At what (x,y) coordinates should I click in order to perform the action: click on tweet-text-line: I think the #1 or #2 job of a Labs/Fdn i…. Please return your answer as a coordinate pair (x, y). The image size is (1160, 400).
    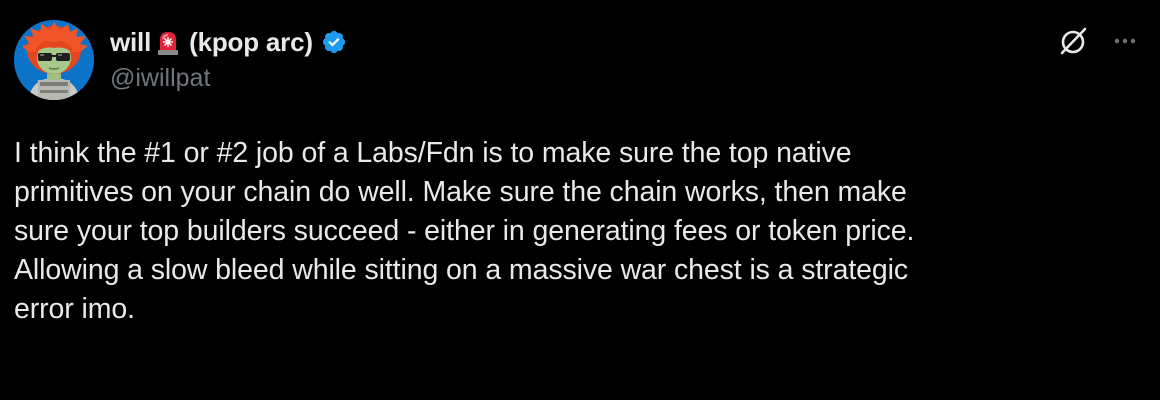
    Looking at the image, I should click on (433, 153).